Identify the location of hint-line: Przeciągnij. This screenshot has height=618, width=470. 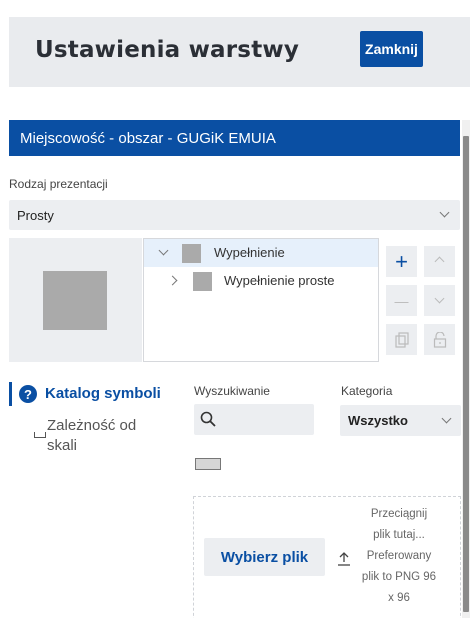
(399, 514).